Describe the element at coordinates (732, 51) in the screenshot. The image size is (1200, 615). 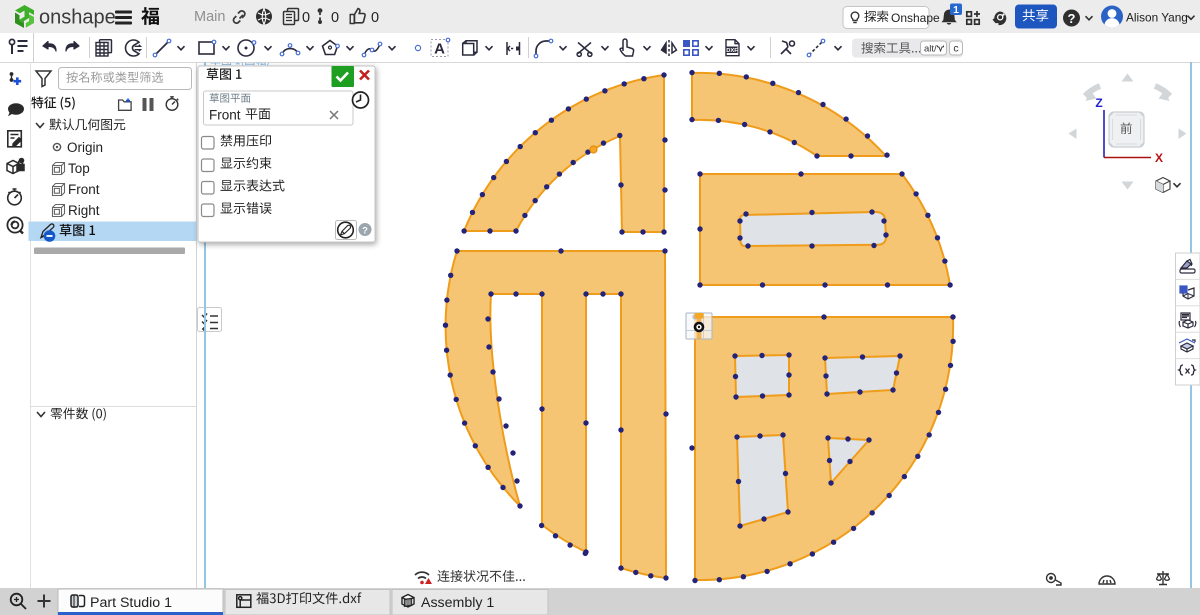
I see `svg-text: DXF` at that location.